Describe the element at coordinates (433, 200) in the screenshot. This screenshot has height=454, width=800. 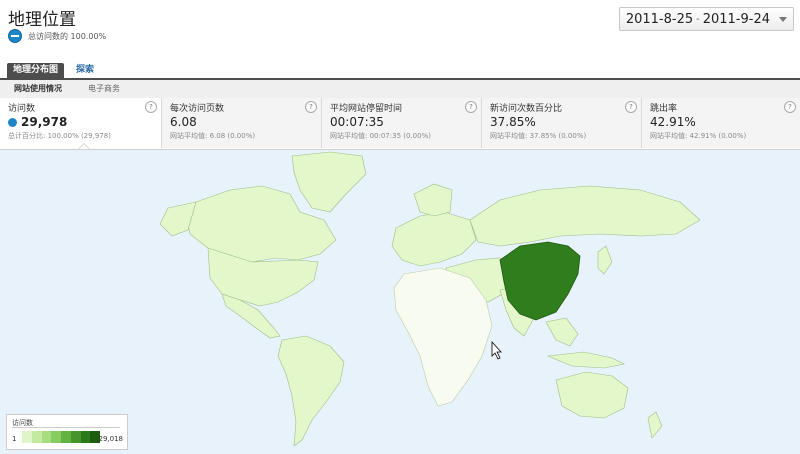
I see `region-scandinavia` at that location.